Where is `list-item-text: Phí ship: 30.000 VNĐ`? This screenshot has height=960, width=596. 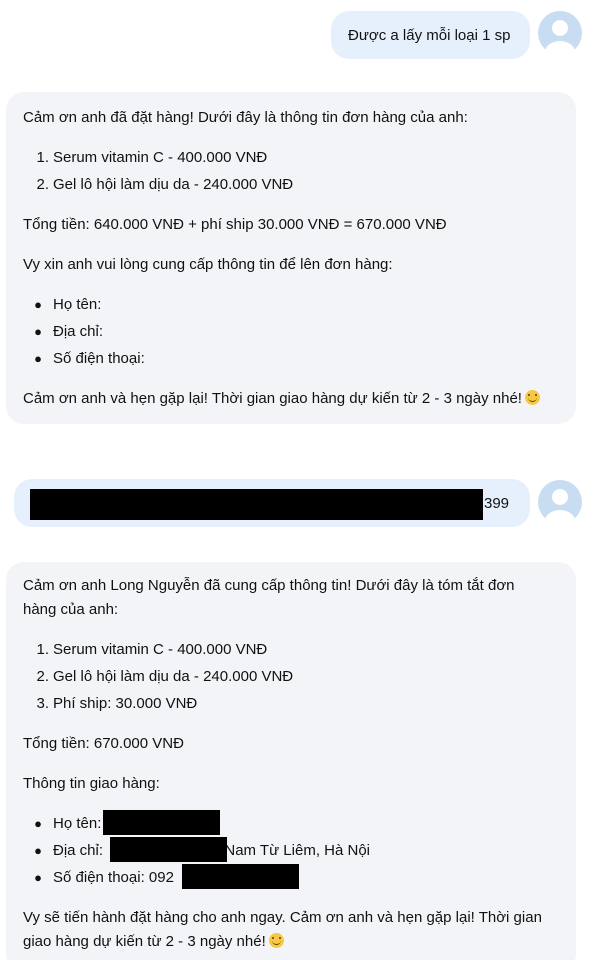 list-item-text: Phí ship: 30.000 VNĐ is located at coordinates (125, 703).